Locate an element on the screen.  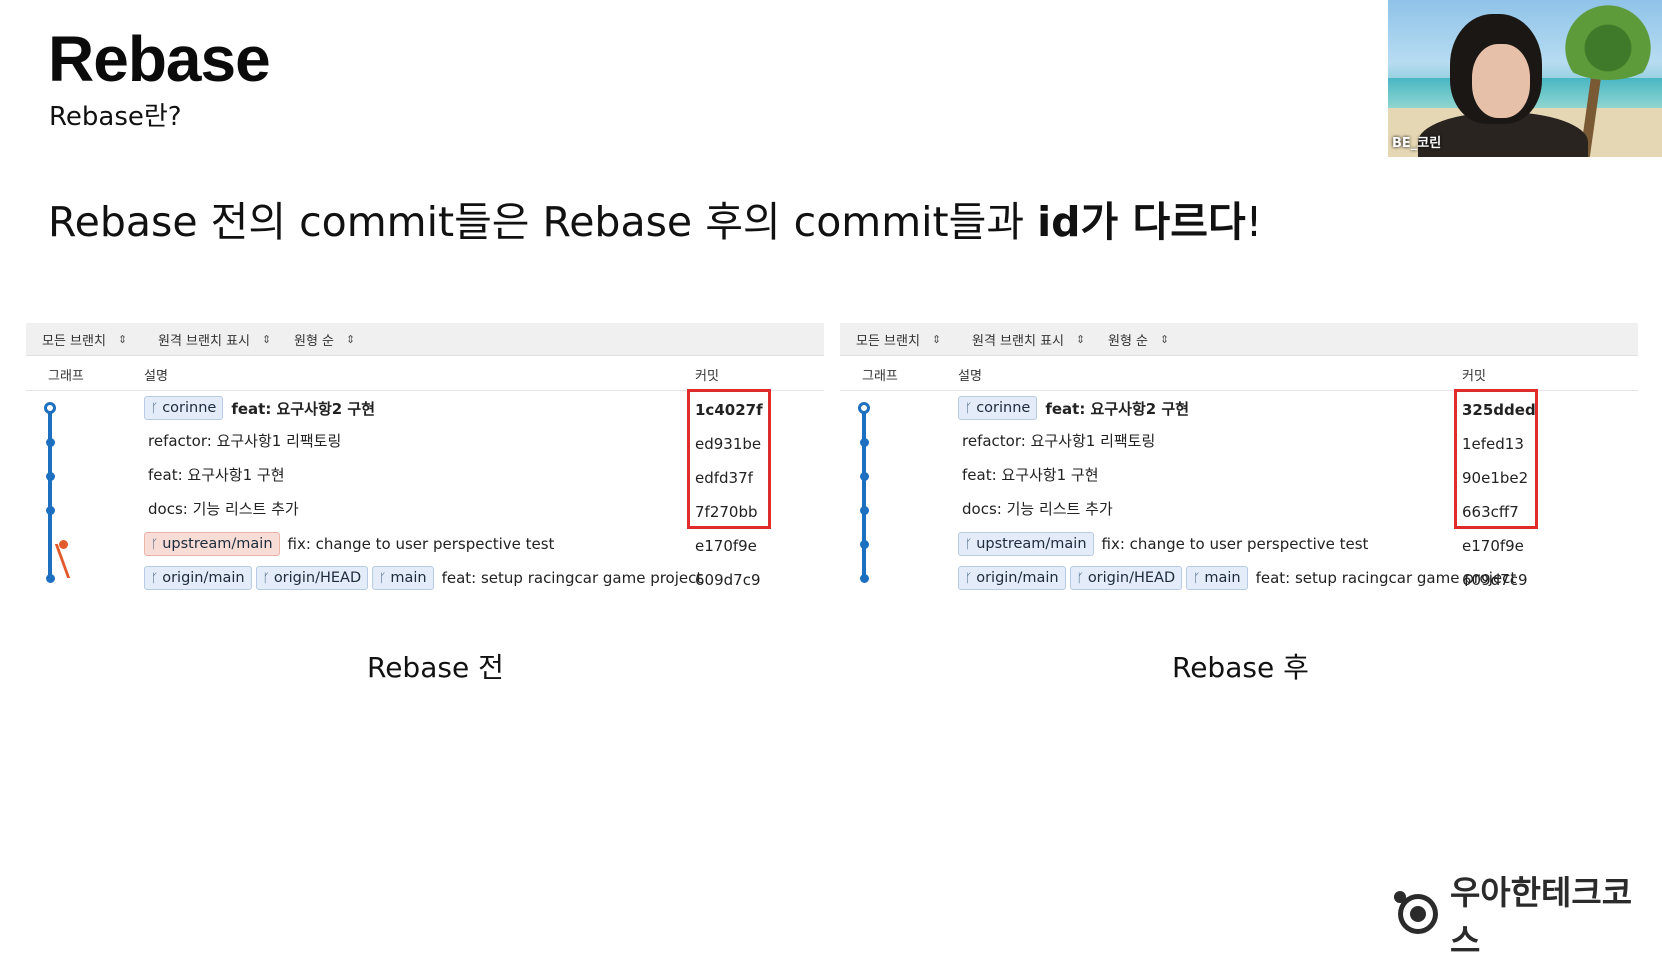
headline-emphasis: id가 다르다 is located at coordinates (1141, 222).